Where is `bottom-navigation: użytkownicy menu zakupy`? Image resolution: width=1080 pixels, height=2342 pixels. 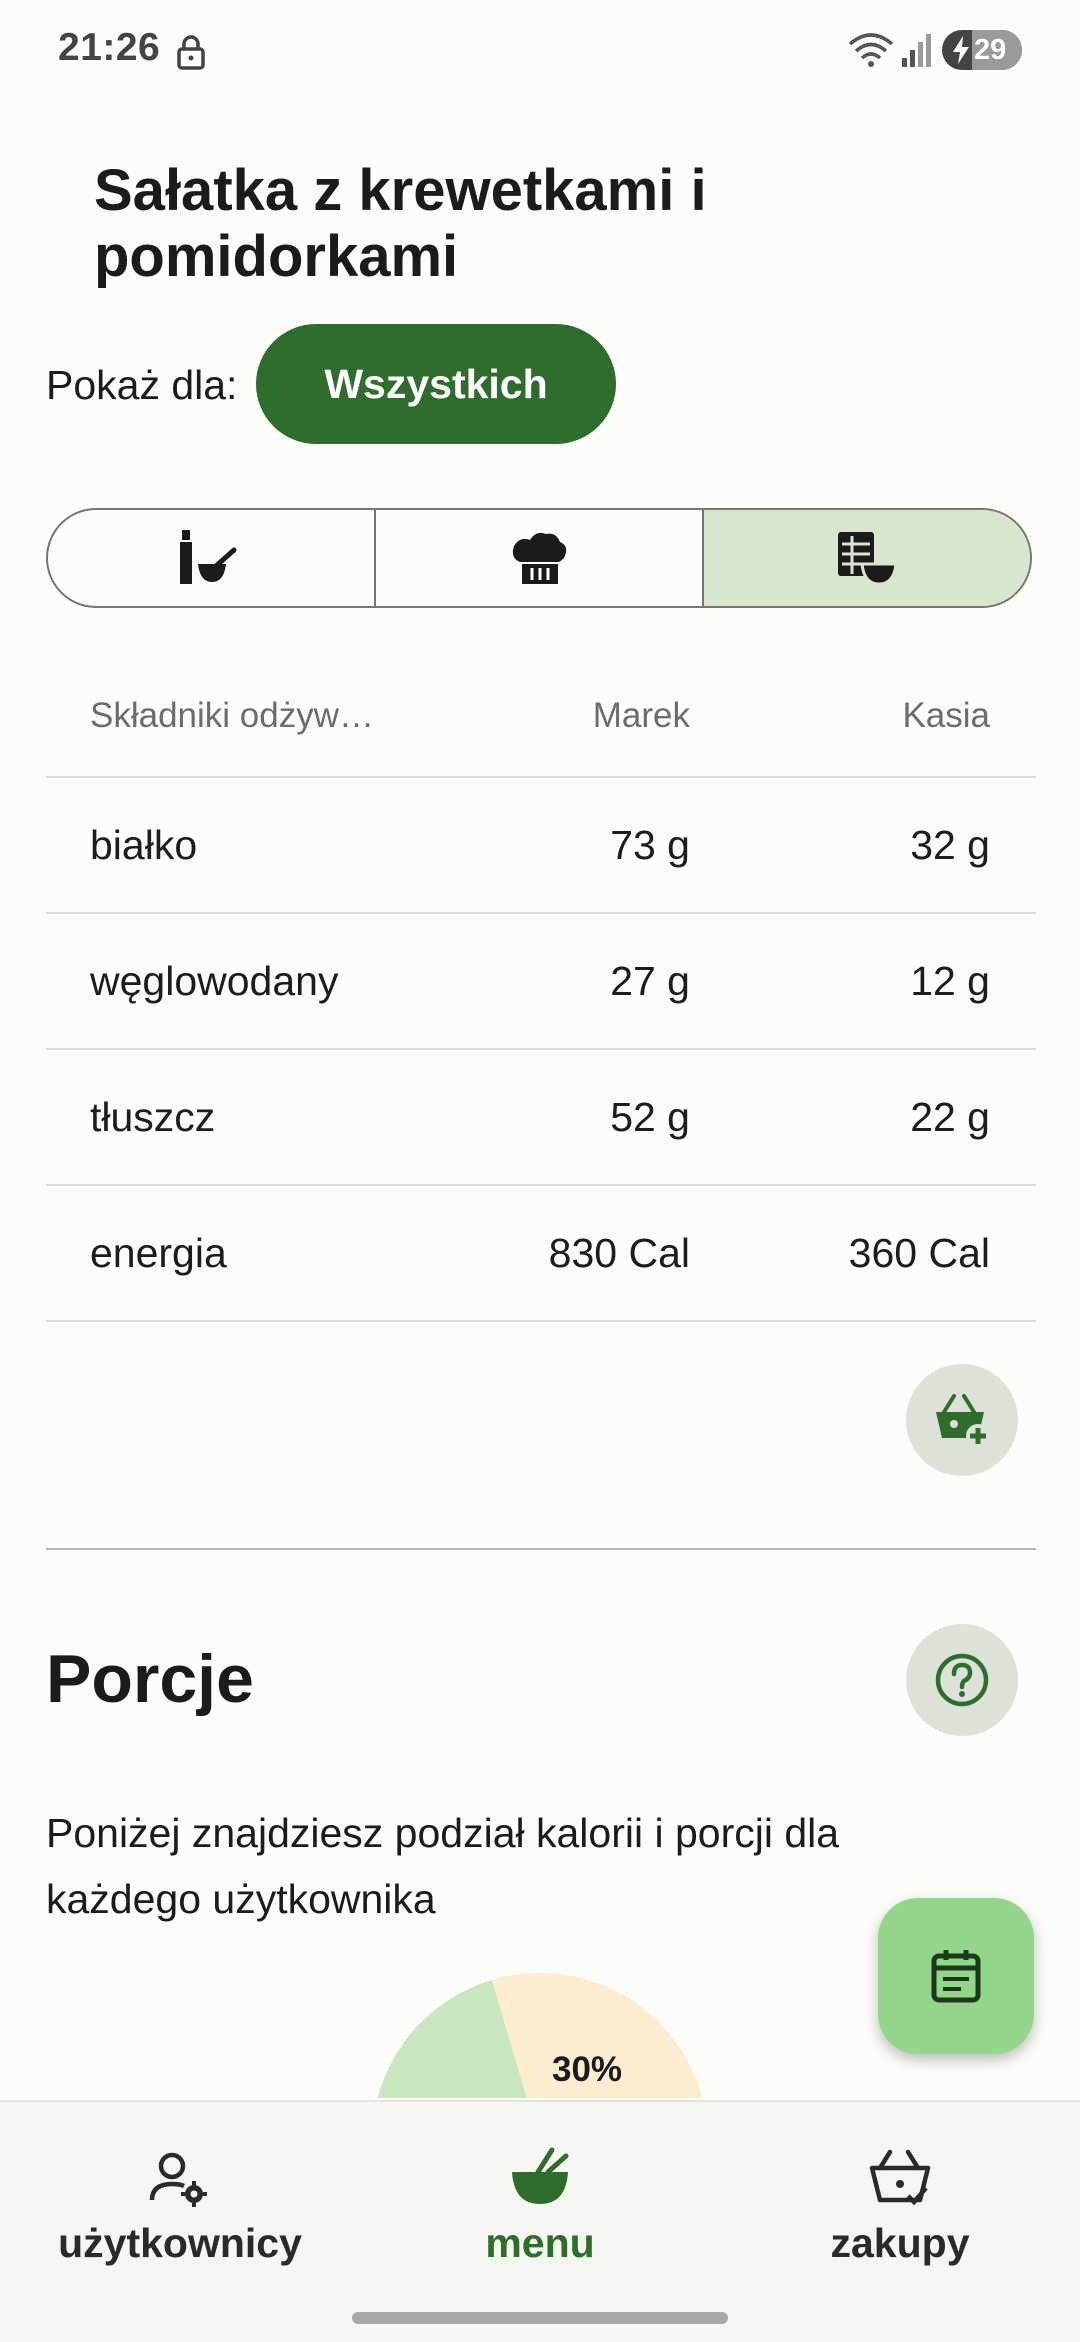
bottom-navigation: użytkownicy menu zakupy is located at coordinates (540, 2221).